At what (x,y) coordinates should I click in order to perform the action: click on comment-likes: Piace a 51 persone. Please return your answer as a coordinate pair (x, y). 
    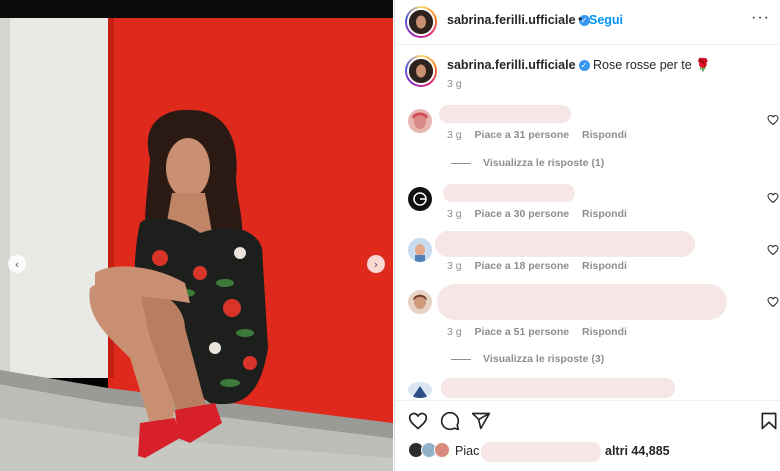
    Looking at the image, I should click on (522, 332).